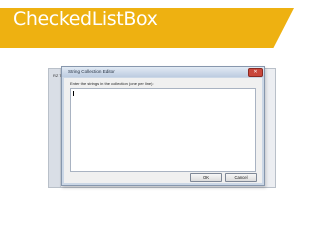 This screenshot has height=240, width=320. I want to click on close-icon: ✕, so click(255, 72).